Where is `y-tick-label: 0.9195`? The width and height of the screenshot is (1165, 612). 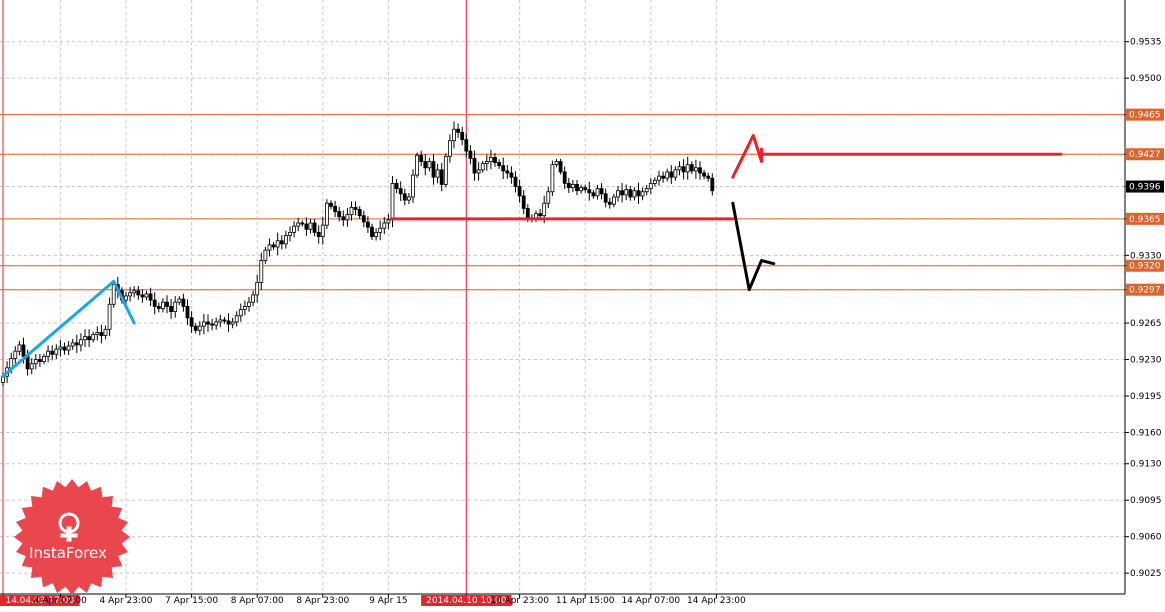
y-tick-label: 0.9195 is located at coordinates (1146, 397).